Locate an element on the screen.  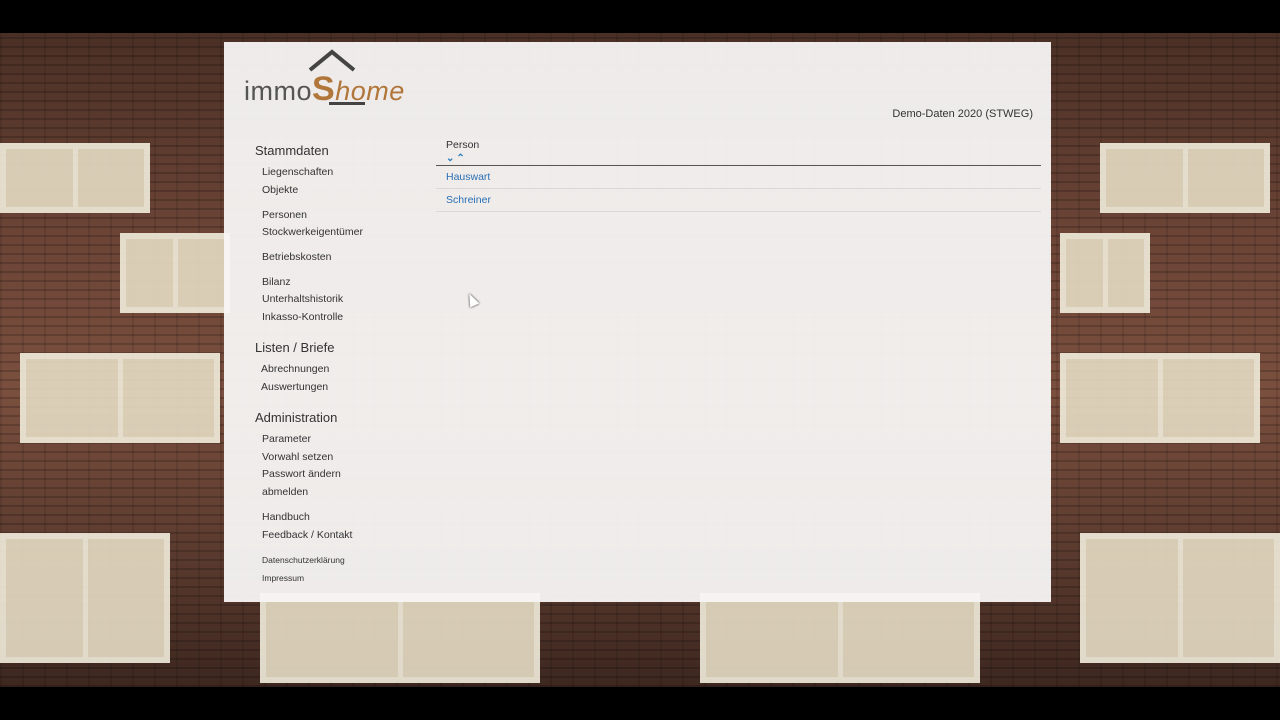
nav-item-handbuch: Handbuch is located at coordinates (286, 517).